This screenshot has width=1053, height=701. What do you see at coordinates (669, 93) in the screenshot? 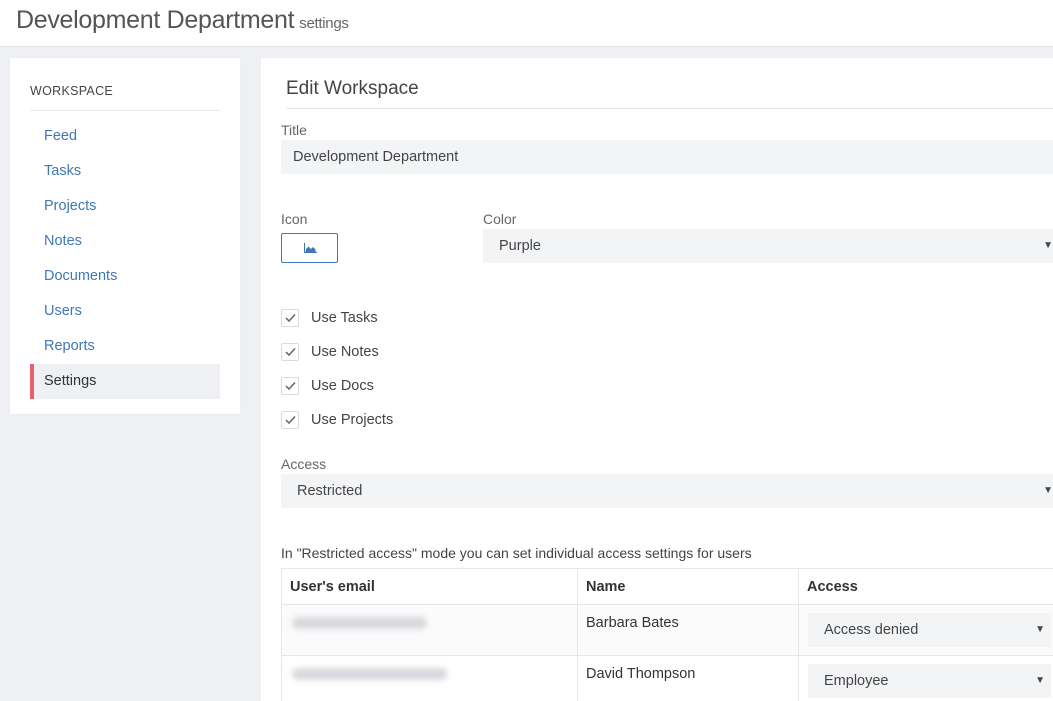
I see `panel-title: Edit Workspace` at bounding box center [669, 93].